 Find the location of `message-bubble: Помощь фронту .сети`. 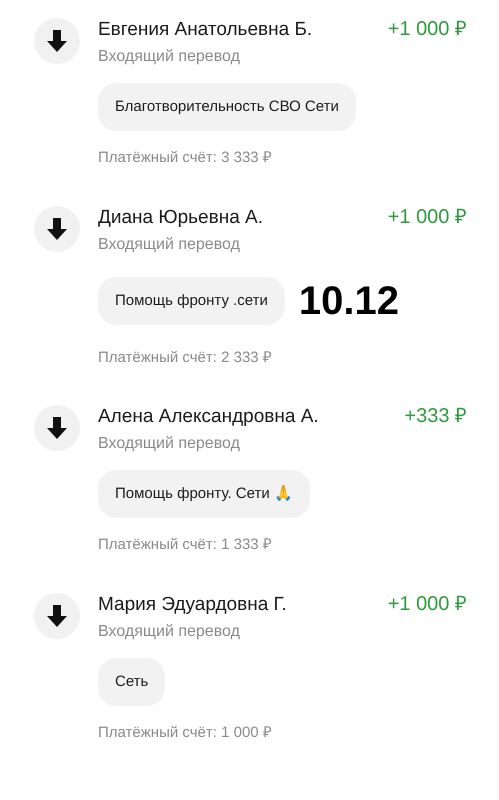

message-bubble: Помощь фронту .сети is located at coordinates (191, 300).